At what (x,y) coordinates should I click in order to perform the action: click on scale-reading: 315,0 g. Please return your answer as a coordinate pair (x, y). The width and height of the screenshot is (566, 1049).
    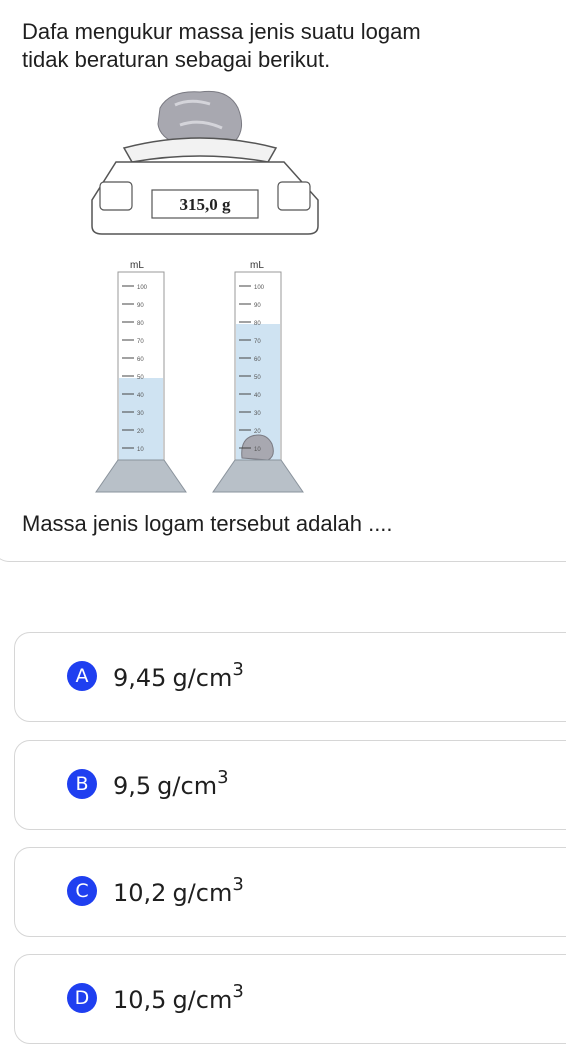
    Looking at the image, I should click on (206, 204).